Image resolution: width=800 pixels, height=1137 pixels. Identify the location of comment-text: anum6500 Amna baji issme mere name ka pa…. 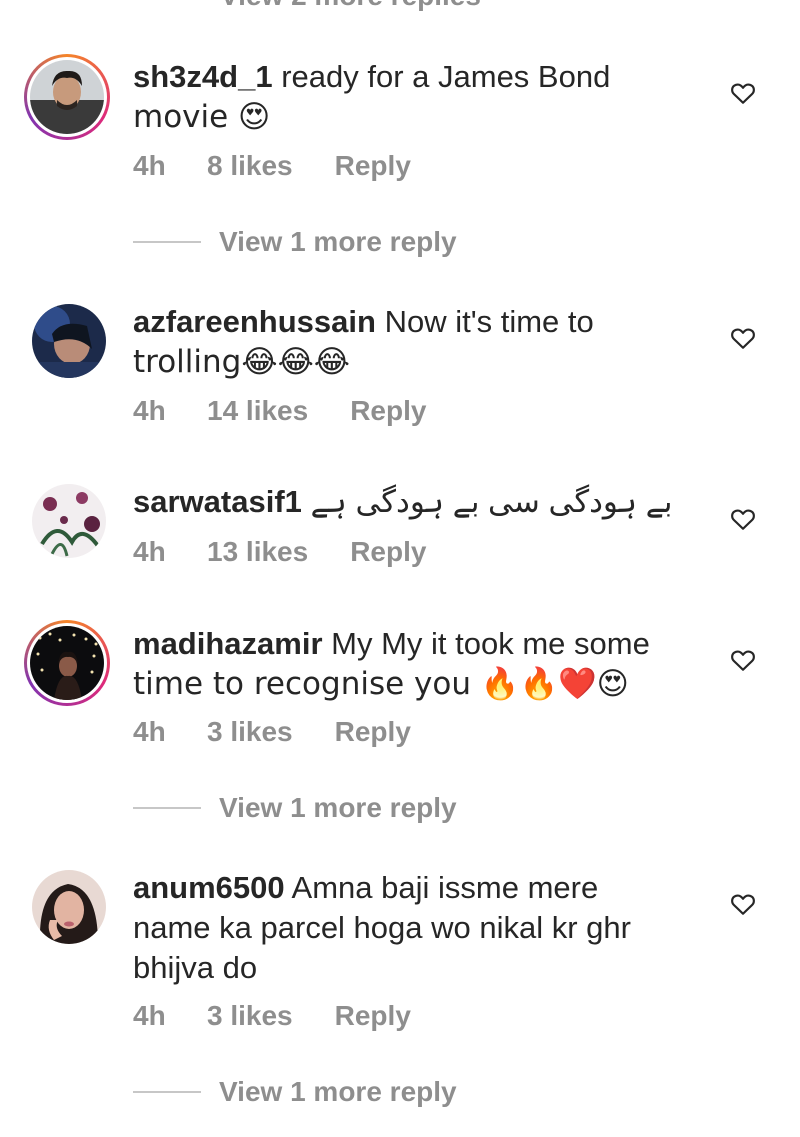
(413, 928).